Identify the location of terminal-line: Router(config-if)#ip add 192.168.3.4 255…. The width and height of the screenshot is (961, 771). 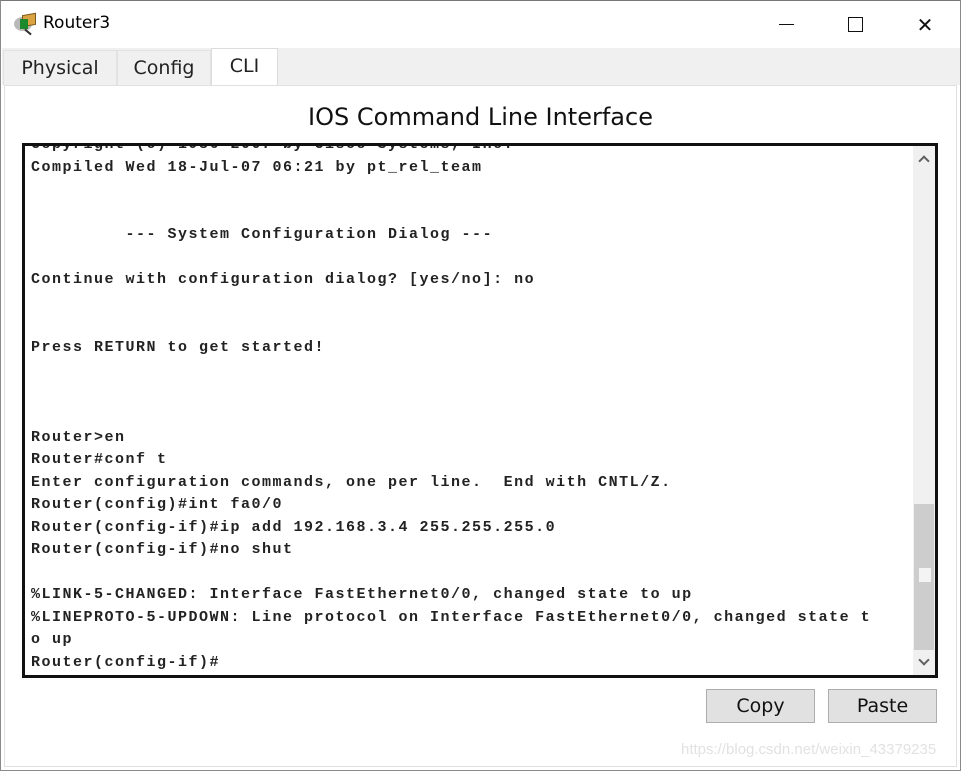
(294, 527).